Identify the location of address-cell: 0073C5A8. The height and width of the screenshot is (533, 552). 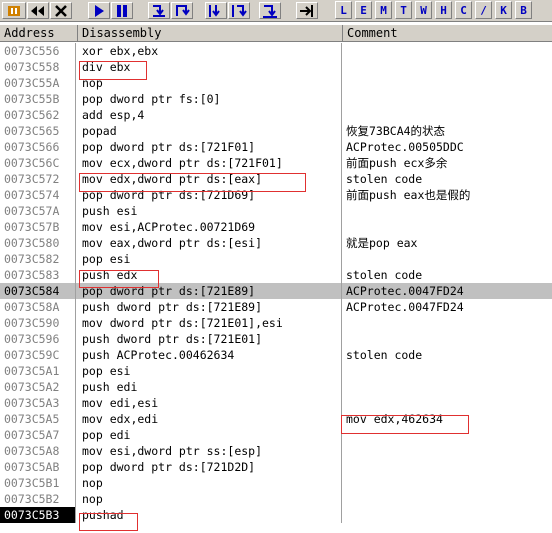
(38, 451).